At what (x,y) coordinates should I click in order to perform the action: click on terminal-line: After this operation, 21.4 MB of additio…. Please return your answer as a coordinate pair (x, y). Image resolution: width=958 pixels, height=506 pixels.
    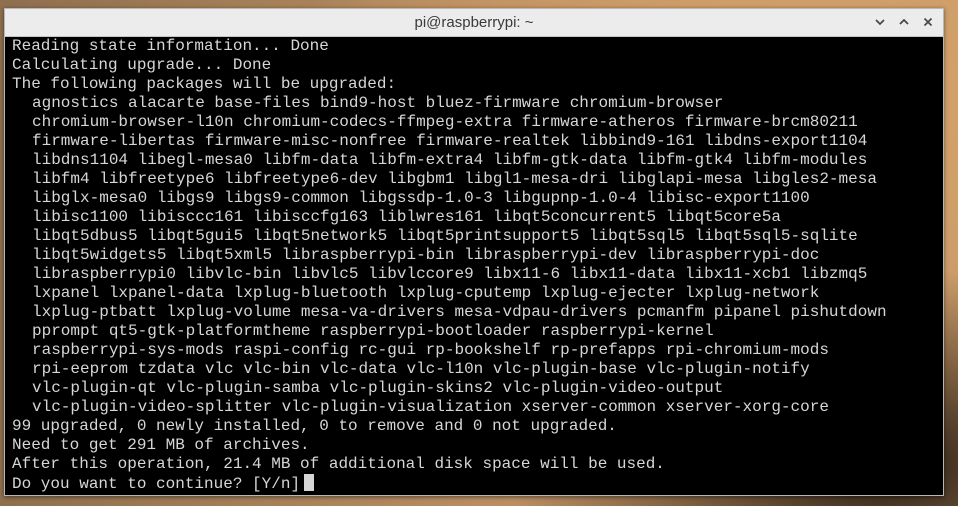
    Looking at the image, I should click on (338, 464).